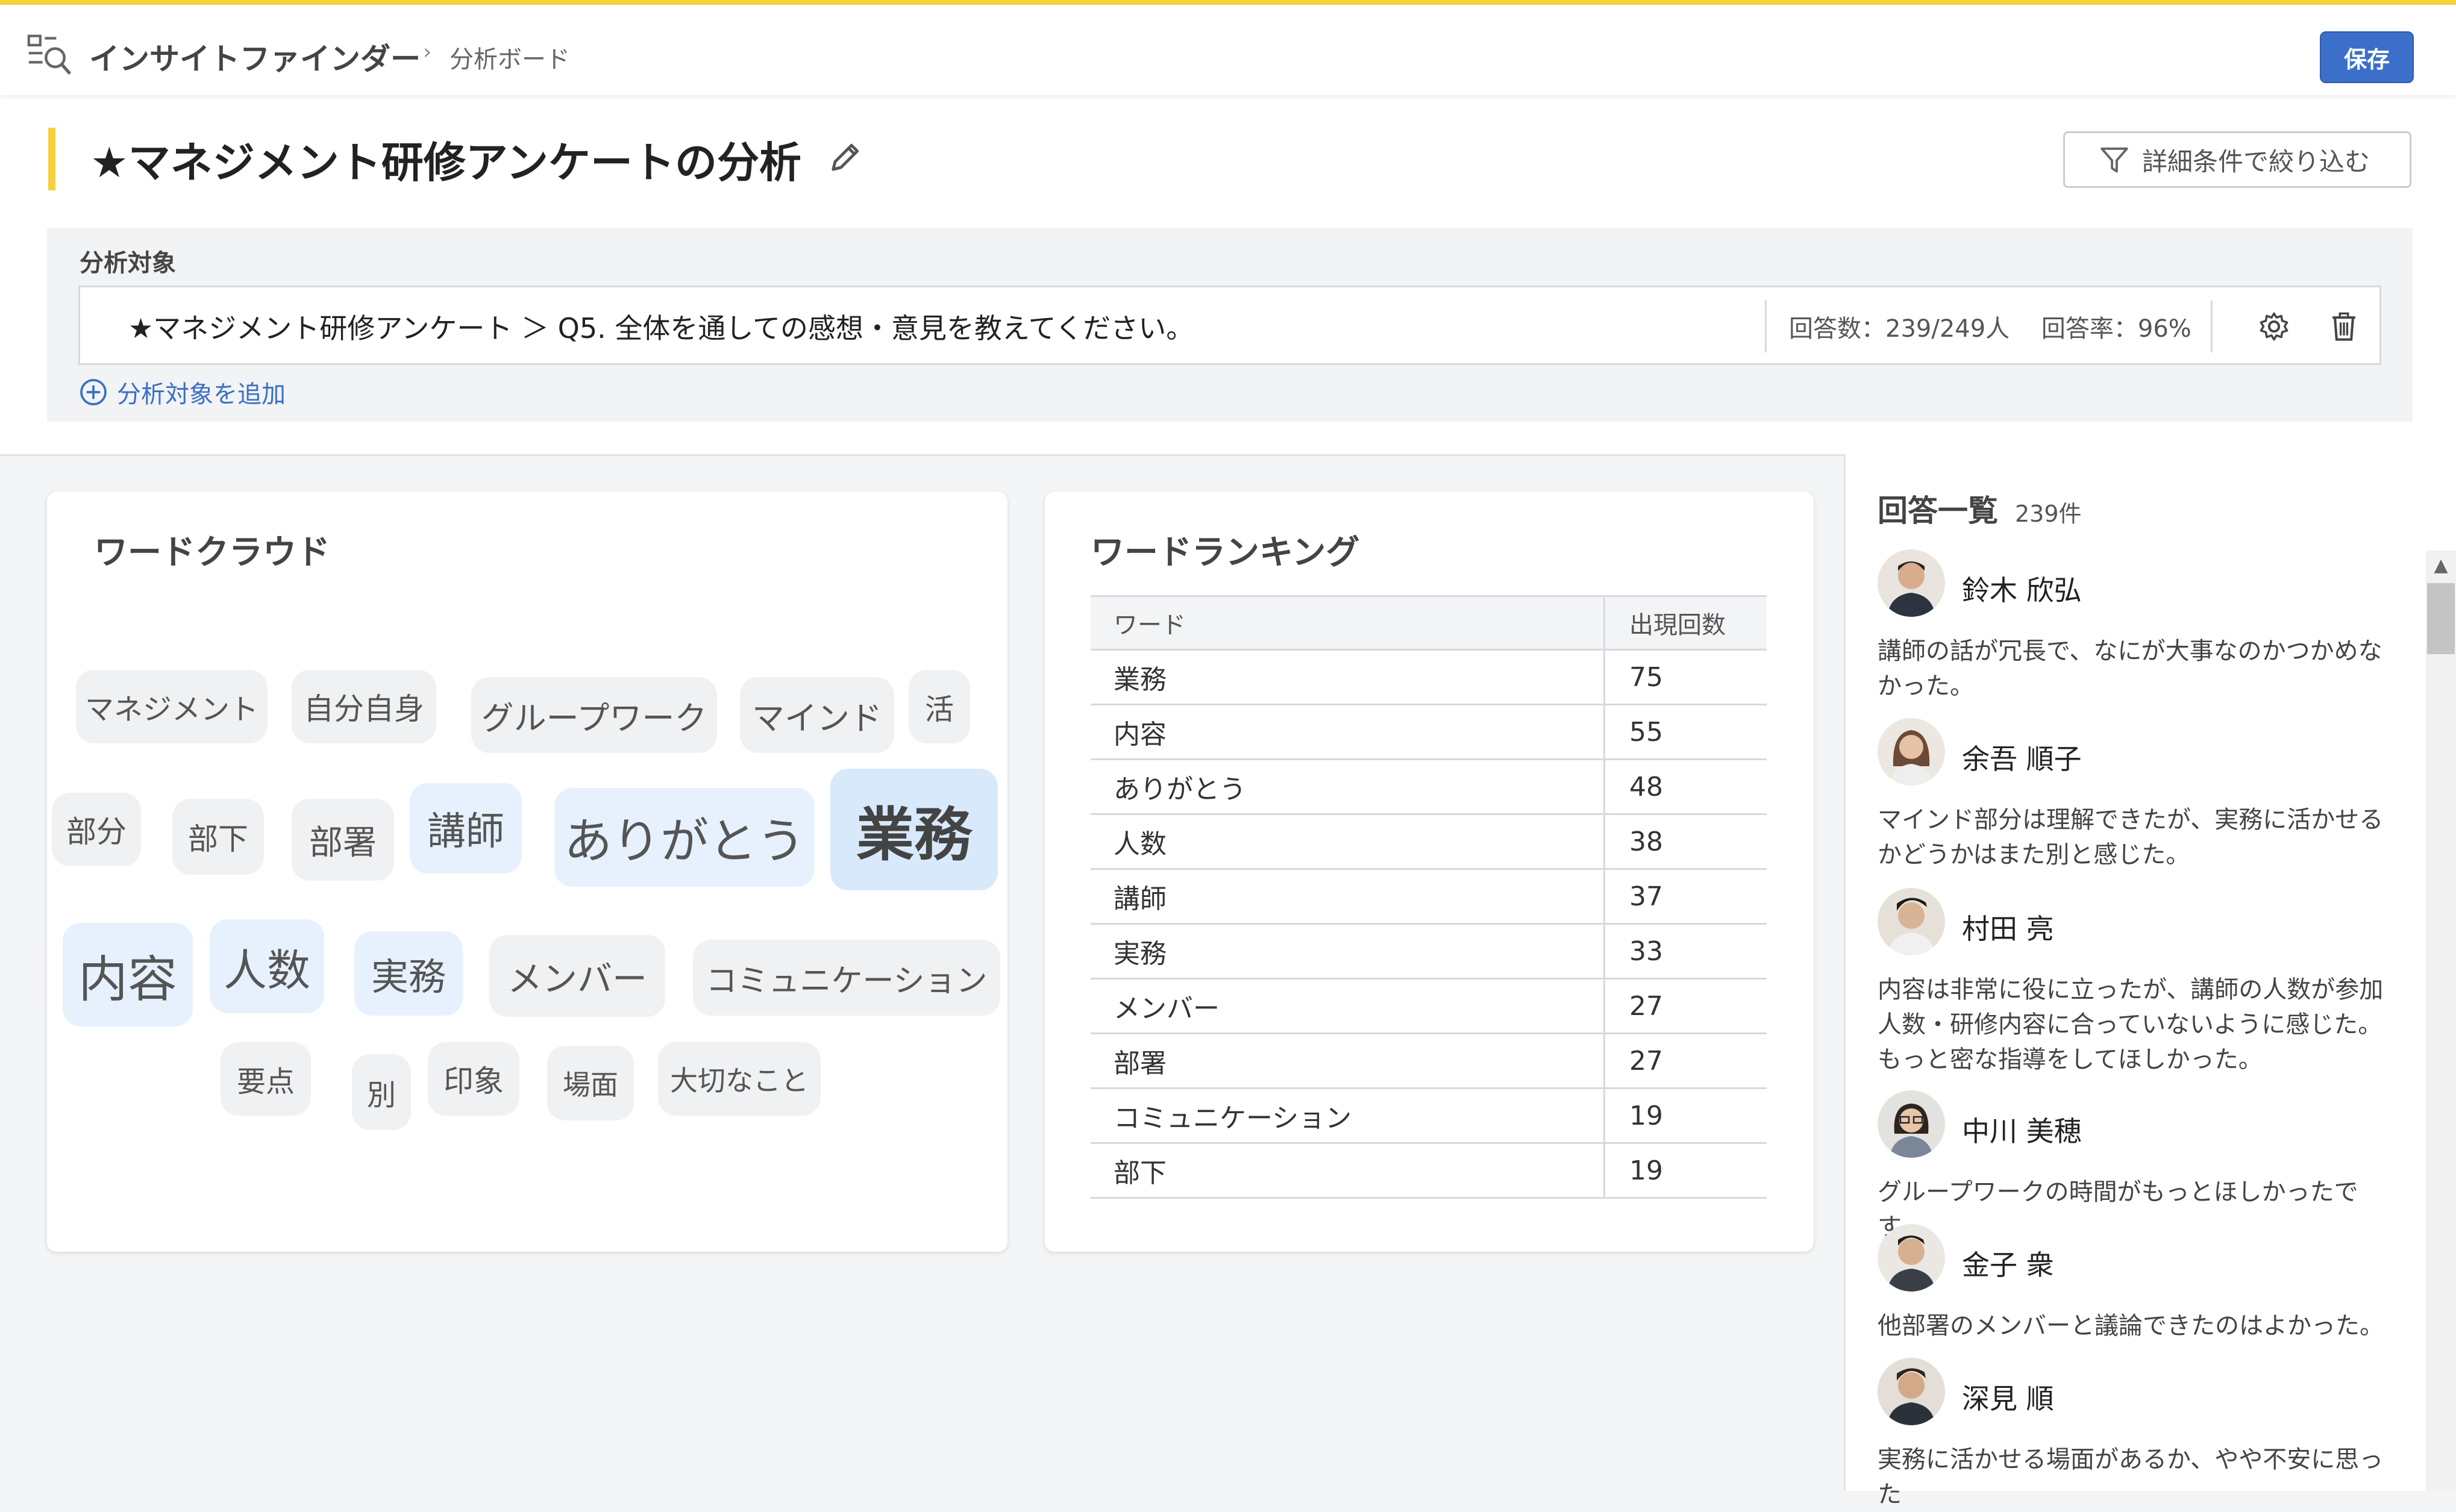 This screenshot has height=1512, width=2456. Describe the element at coordinates (1348, 951) in the screenshot. I see `ranking-word: 実務` at that location.